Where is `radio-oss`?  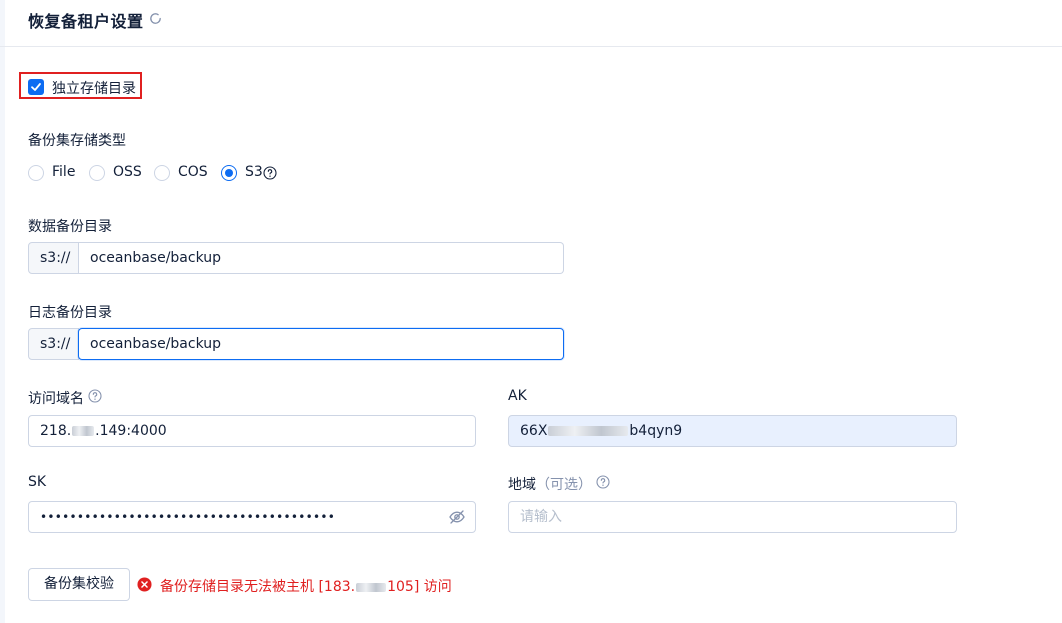 radio-oss is located at coordinates (97, 173).